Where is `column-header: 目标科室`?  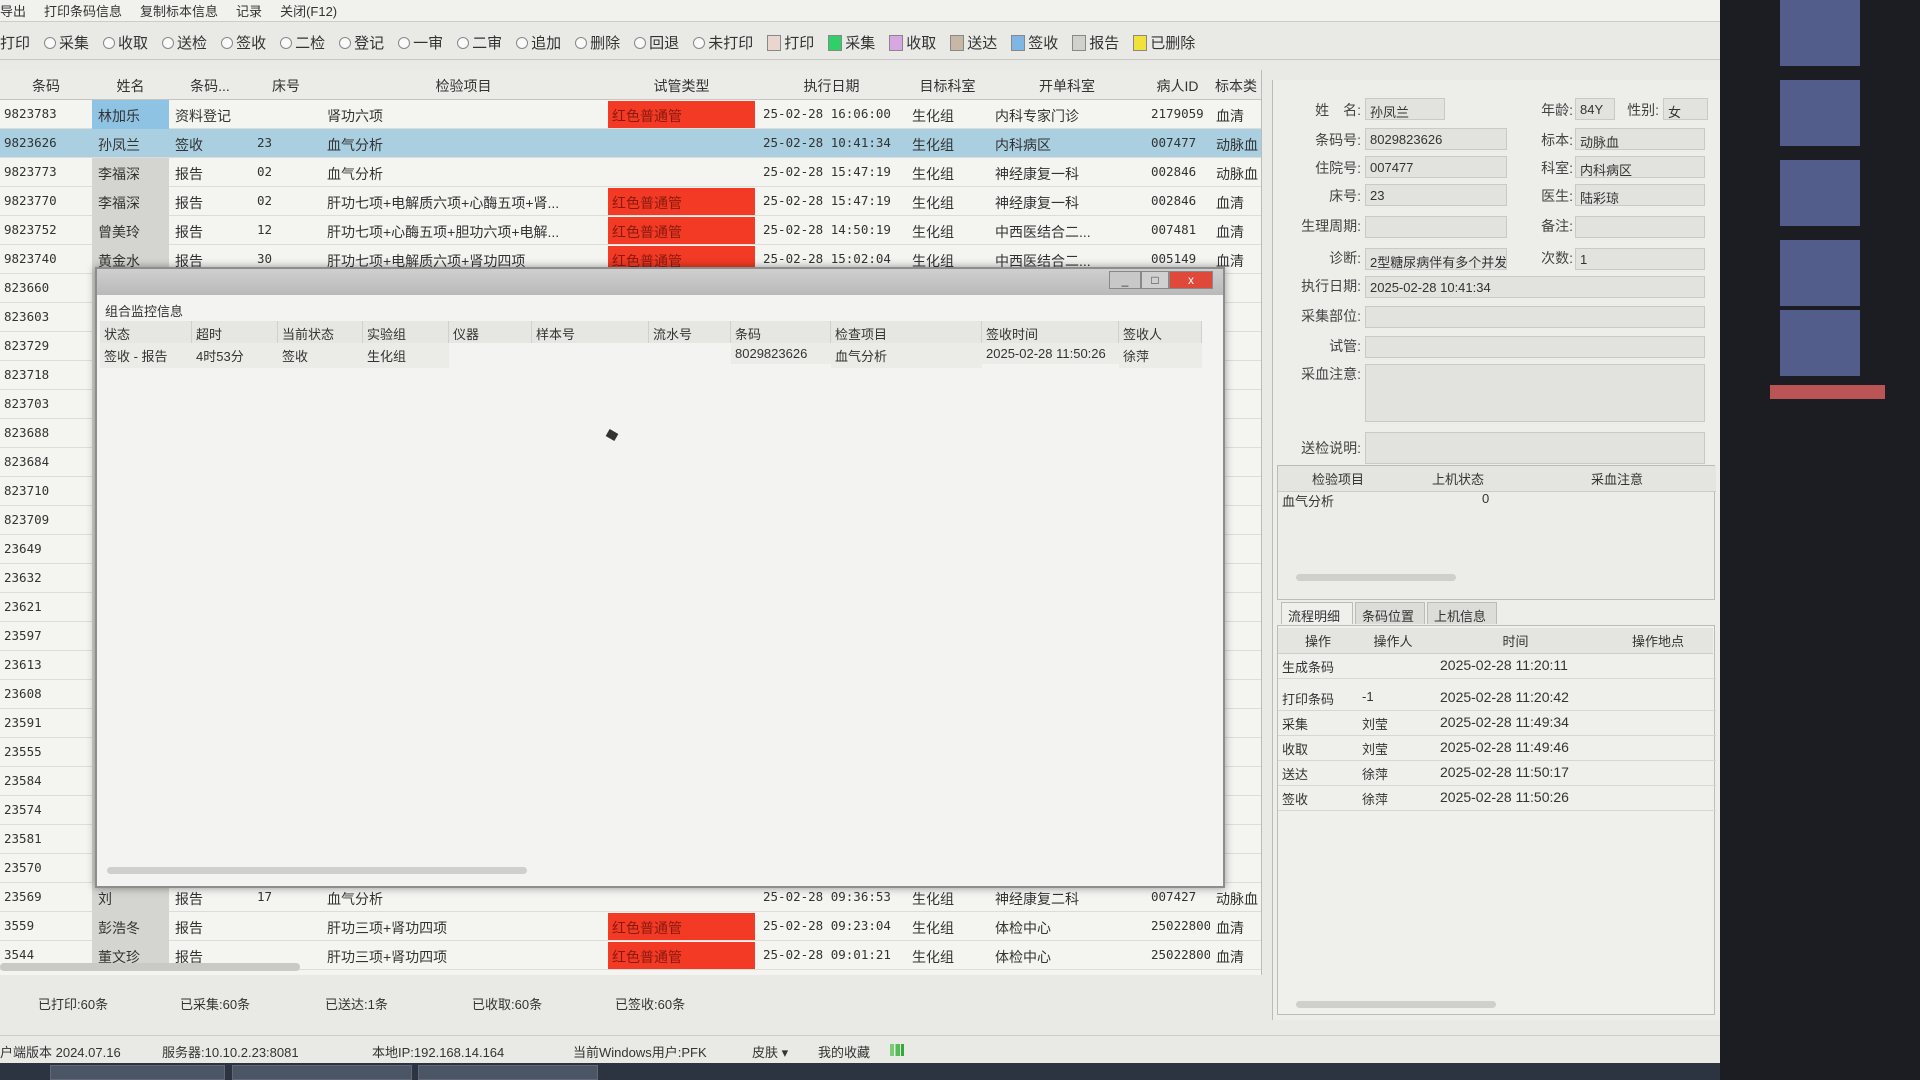 column-header: 目标科室 is located at coordinates (947, 86).